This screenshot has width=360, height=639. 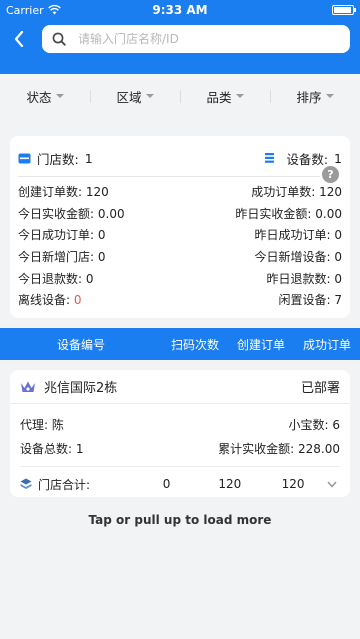 What do you see at coordinates (180, 300) in the screenshot?
I see `summary-row: 离线设备: 0 闲置设备: 7` at bounding box center [180, 300].